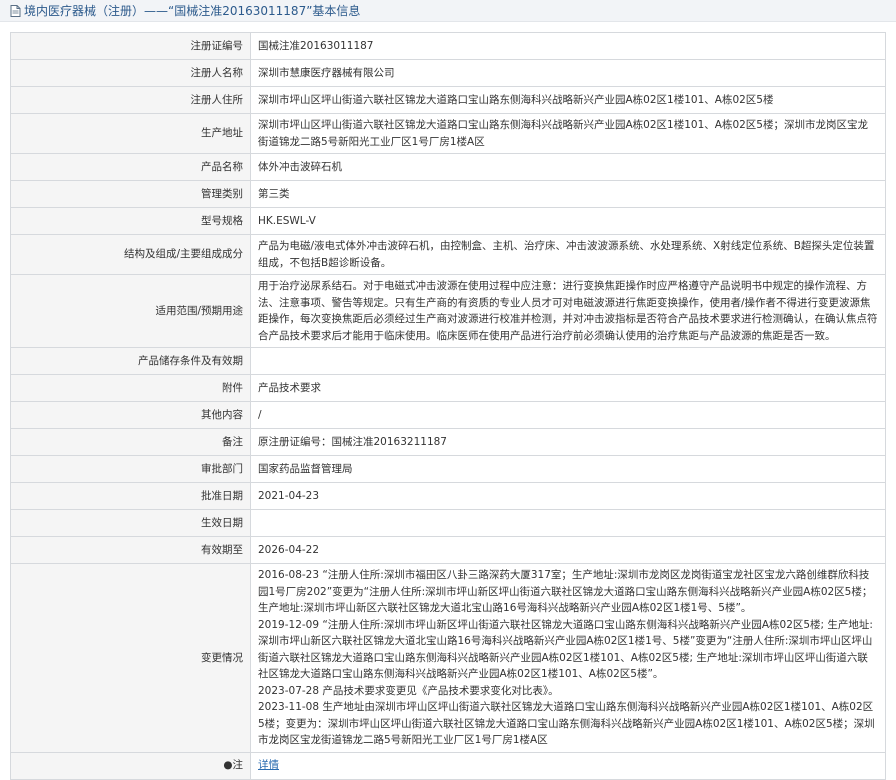 This screenshot has width=896, height=780. I want to click on table-row: 产品名称 体外冲击波碎石机, so click(448, 167).